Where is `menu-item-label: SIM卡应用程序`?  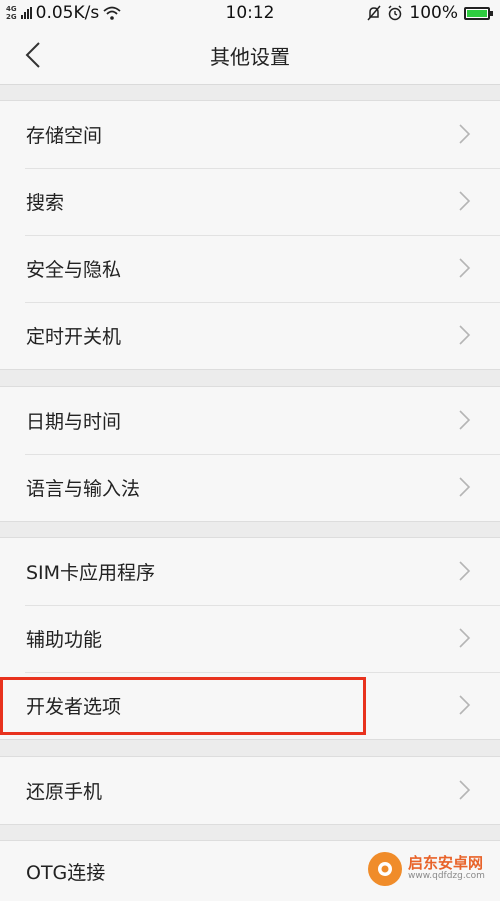 menu-item-label: SIM卡应用程序 is located at coordinates (91, 573).